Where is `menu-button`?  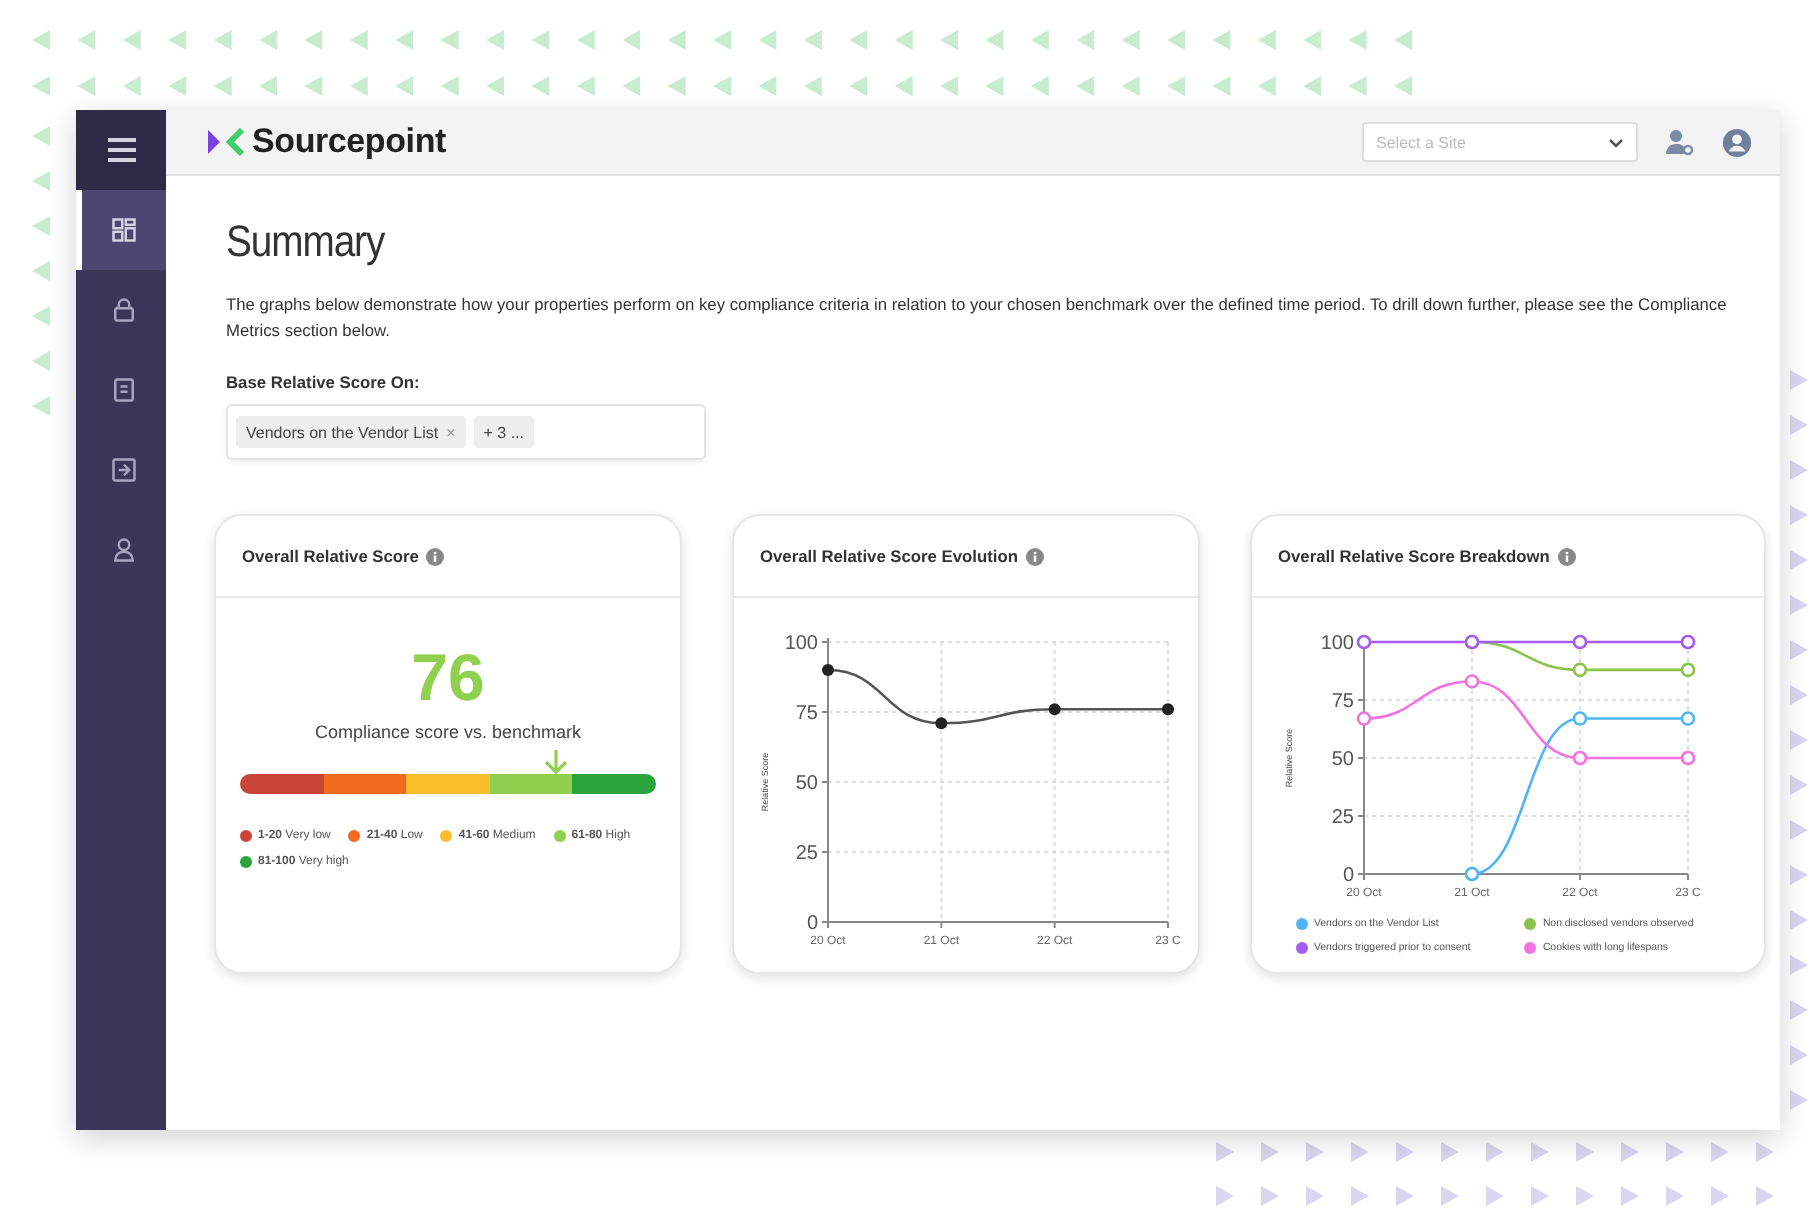 menu-button is located at coordinates (121, 150).